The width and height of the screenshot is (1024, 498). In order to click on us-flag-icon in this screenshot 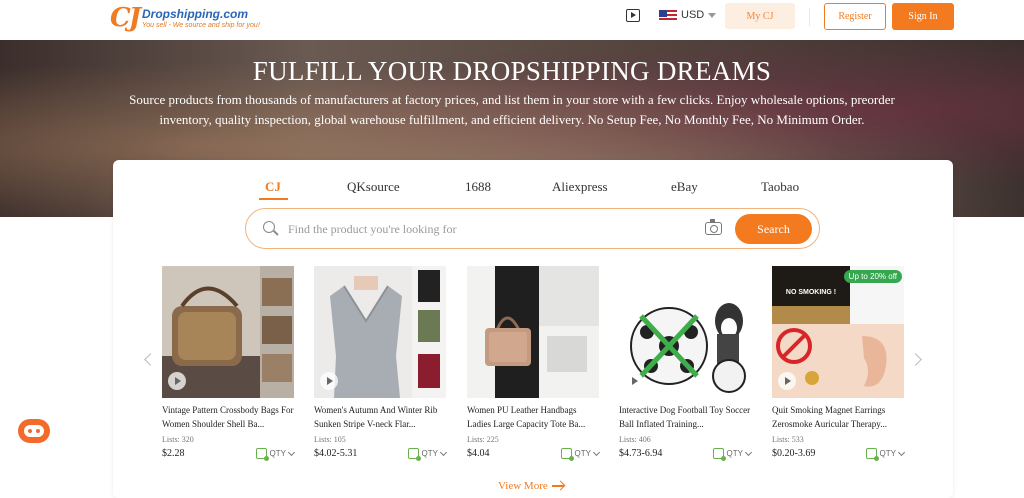, I will do `click(668, 16)`.